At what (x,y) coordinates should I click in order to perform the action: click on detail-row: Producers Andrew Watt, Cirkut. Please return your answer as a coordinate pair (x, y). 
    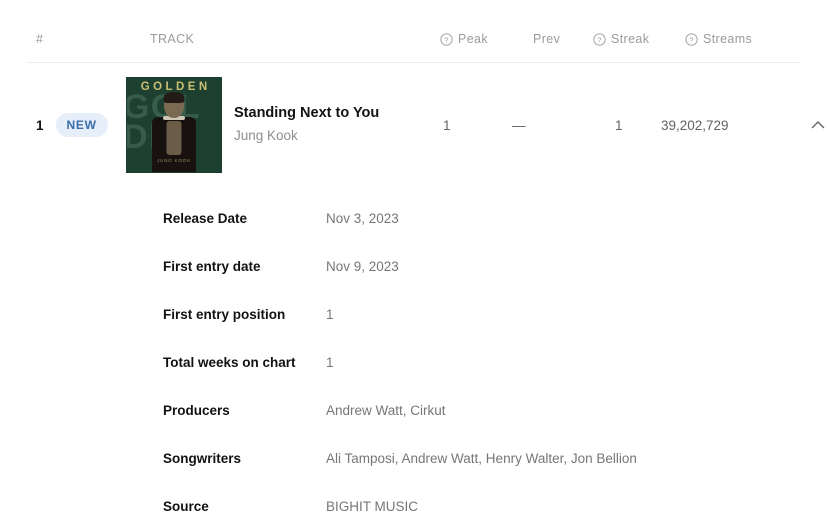
    Looking at the image, I should click on (414, 412).